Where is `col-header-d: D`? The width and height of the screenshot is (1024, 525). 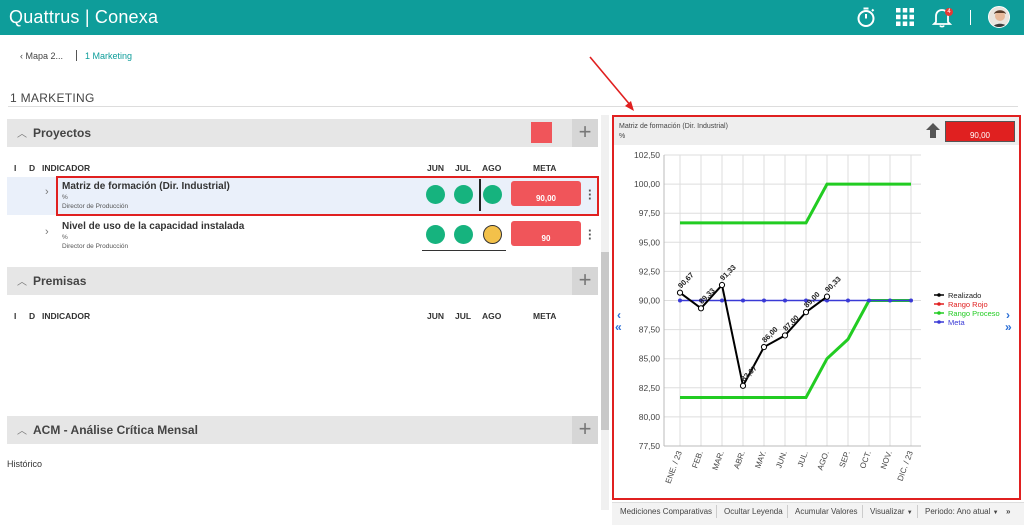 col-header-d: D is located at coordinates (32, 316).